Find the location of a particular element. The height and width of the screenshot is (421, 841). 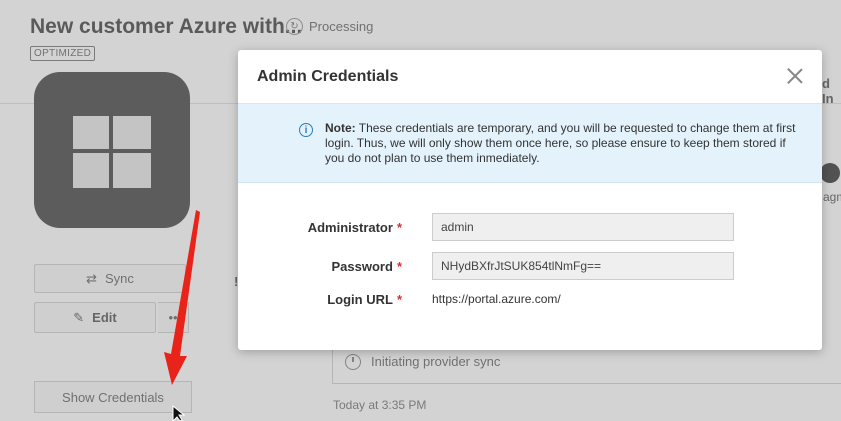

administrator-label: Administrator * is located at coordinates (354, 227).